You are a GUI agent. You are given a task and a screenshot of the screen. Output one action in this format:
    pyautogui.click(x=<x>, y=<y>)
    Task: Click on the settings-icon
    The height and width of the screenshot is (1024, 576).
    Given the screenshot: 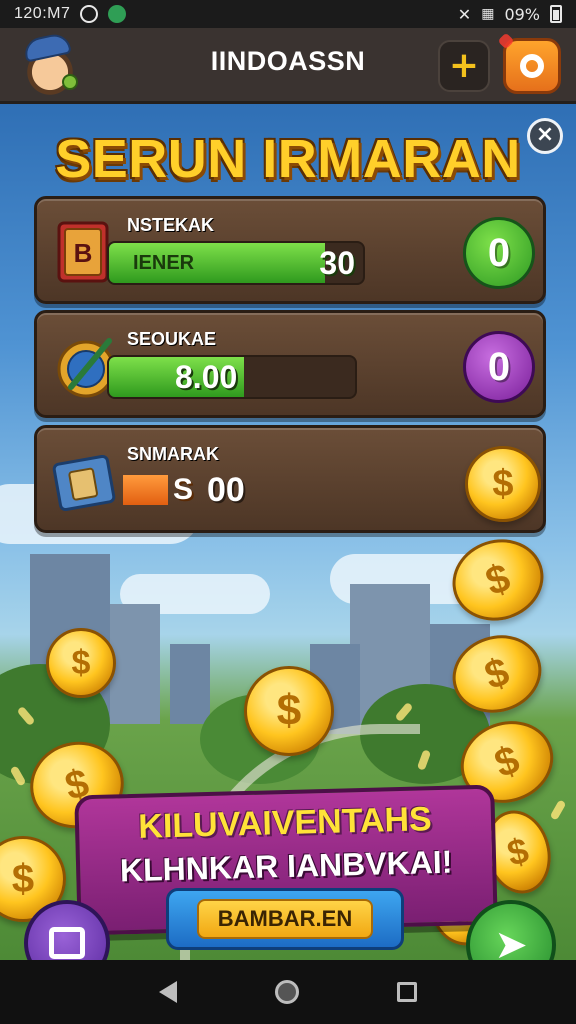 What is the action you would take?
    pyautogui.click(x=532, y=66)
    